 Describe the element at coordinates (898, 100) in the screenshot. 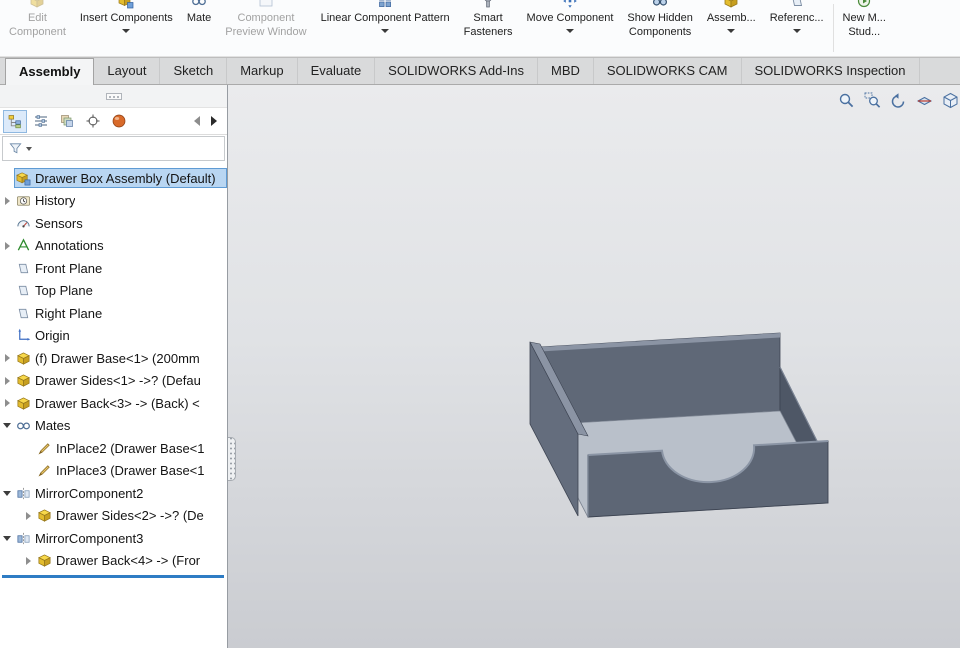

I see `previous-view-icon` at that location.